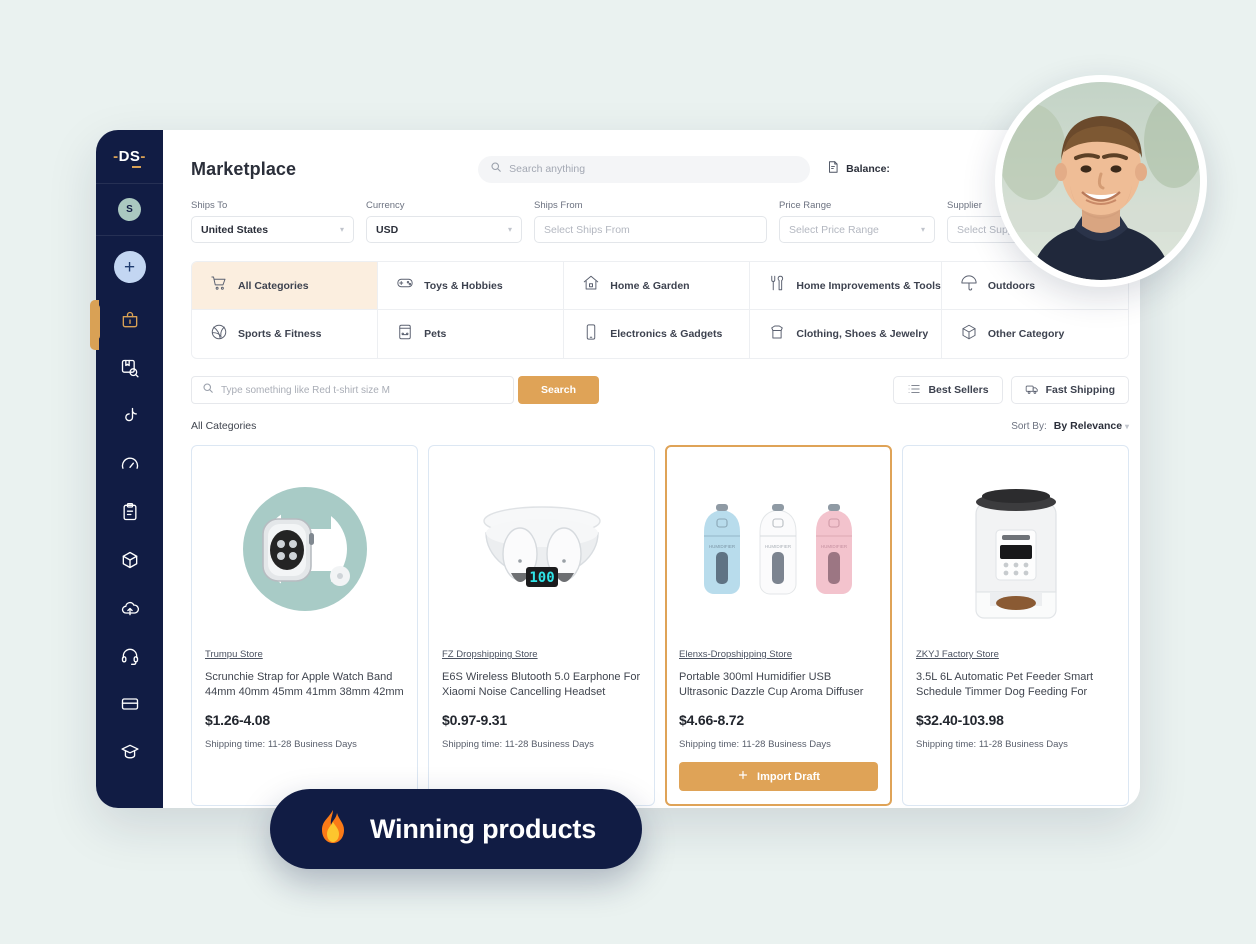 The height and width of the screenshot is (944, 1256). I want to click on sidebar-item-products, so click(129, 562).